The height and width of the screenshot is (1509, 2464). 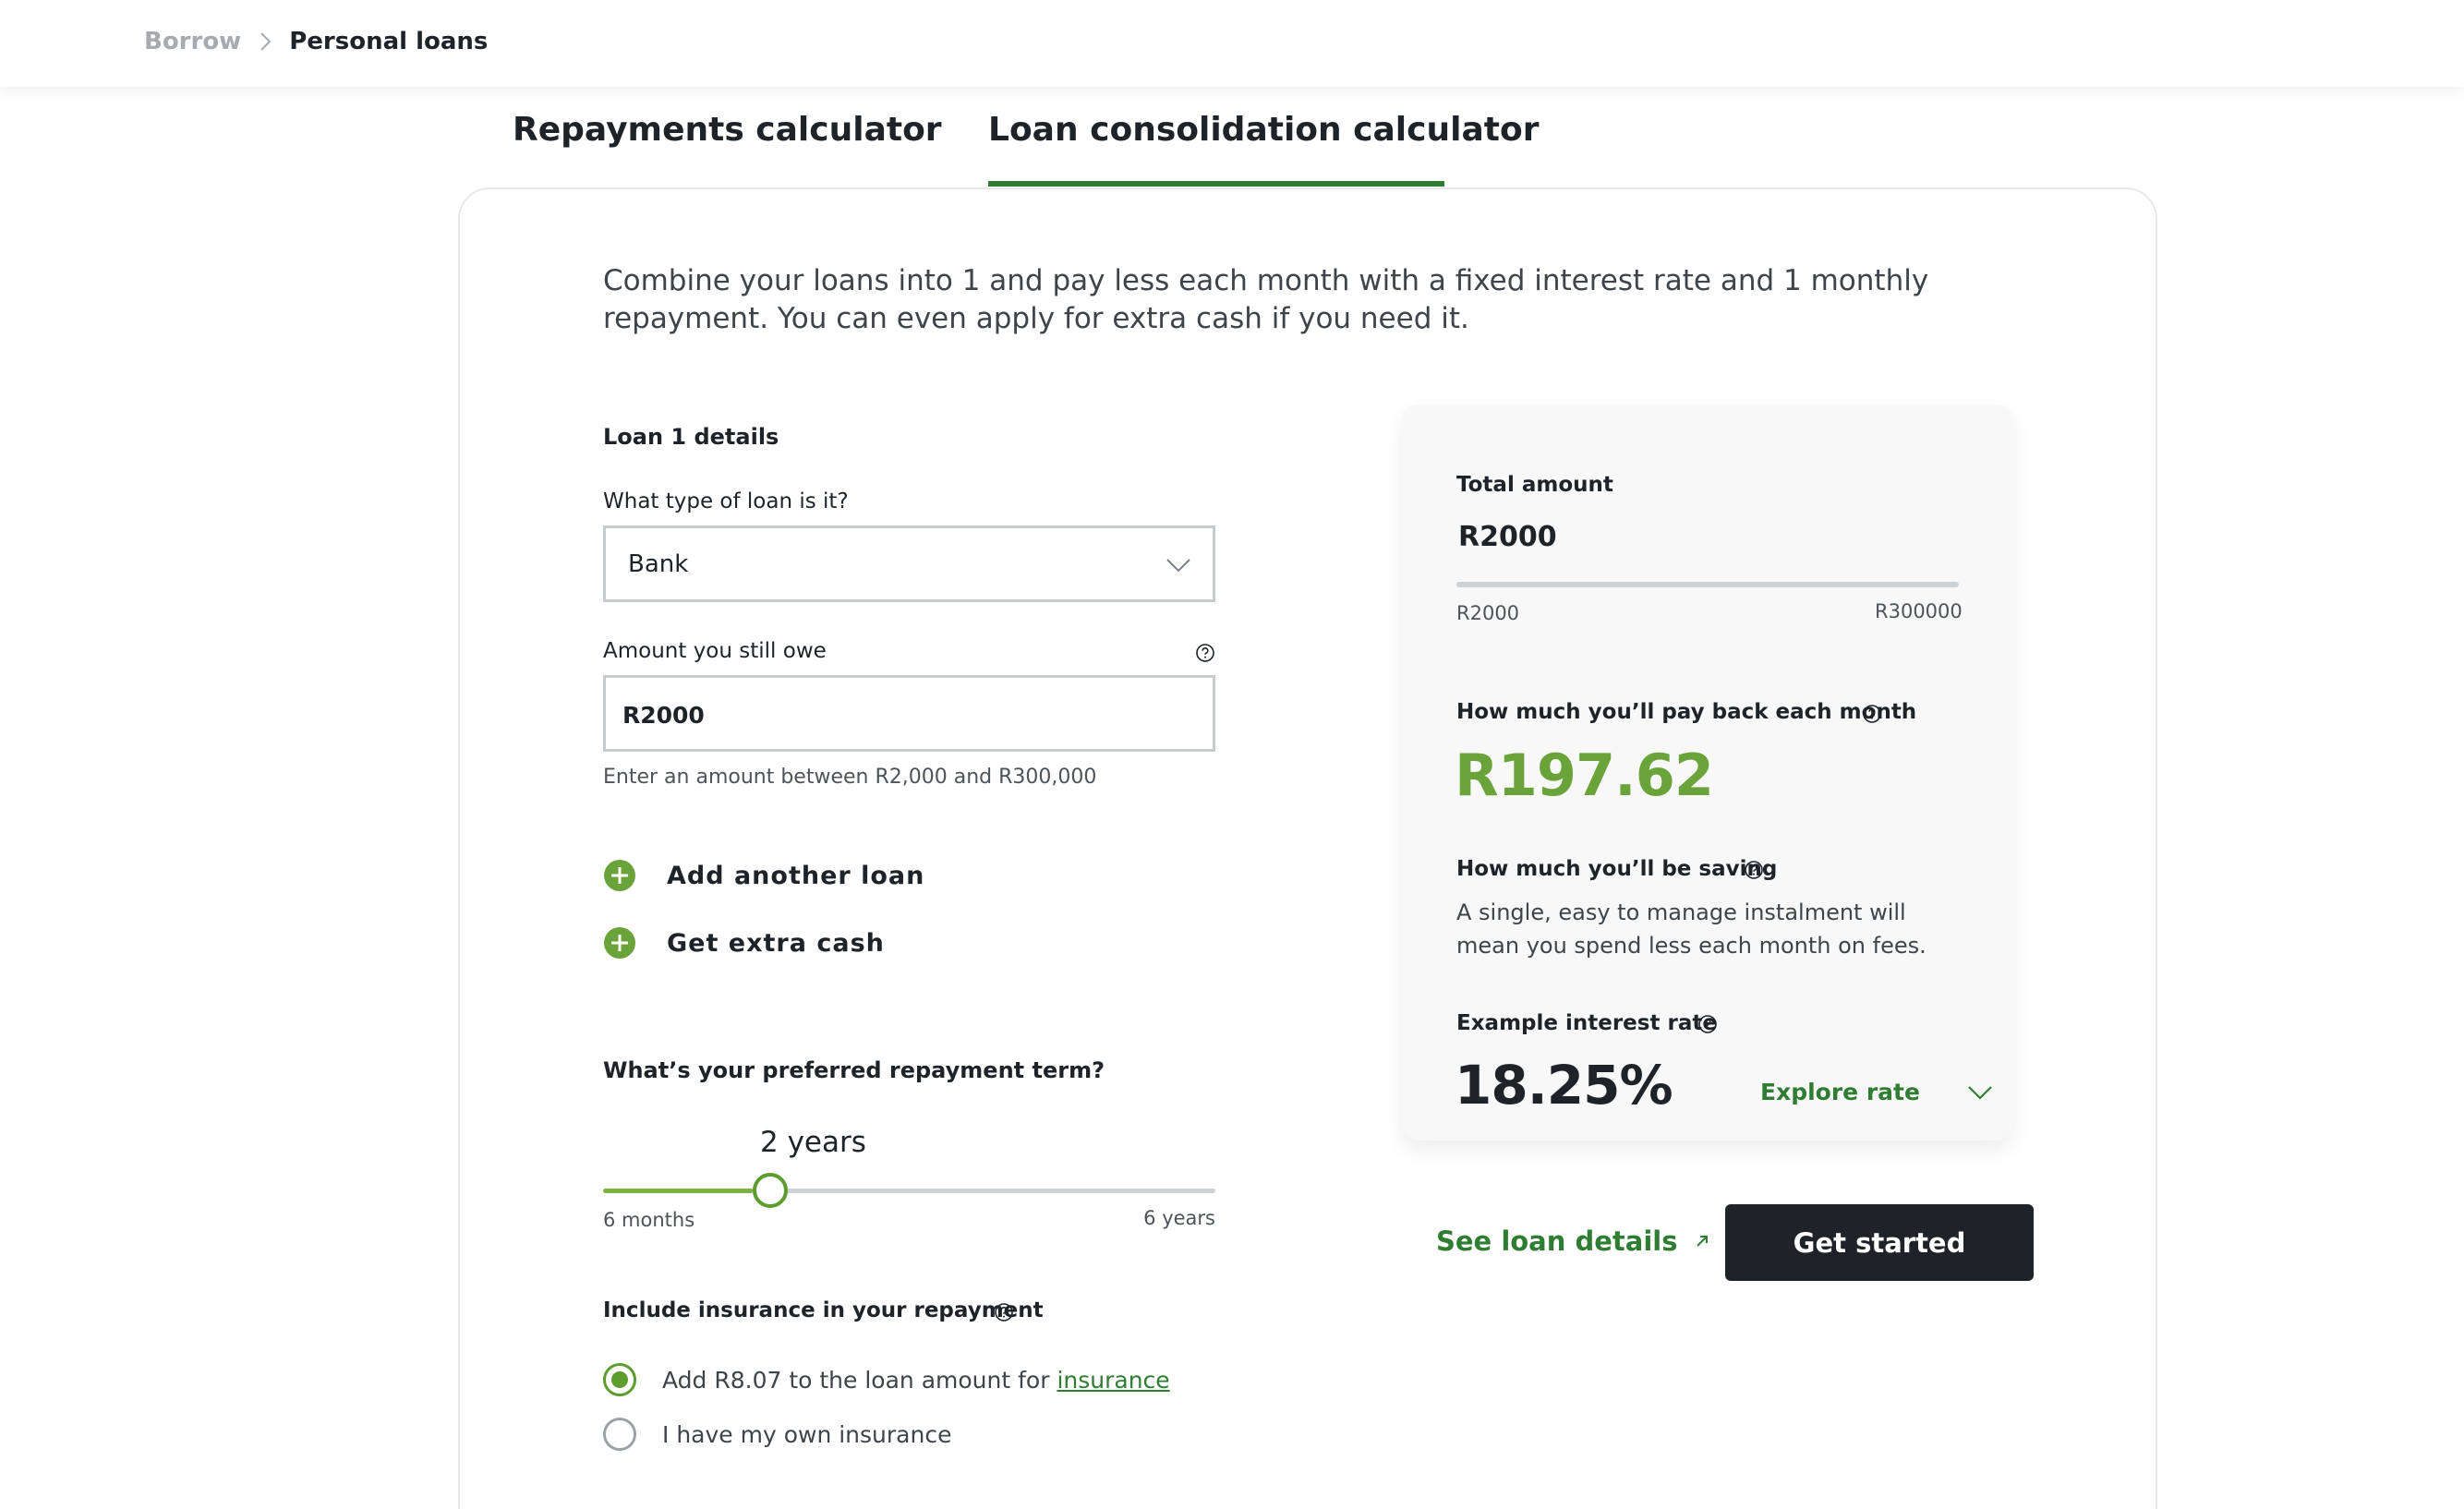 What do you see at coordinates (658, 564) in the screenshot?
I see `loan-type-value: Bank` at bounding box center [658, 564].